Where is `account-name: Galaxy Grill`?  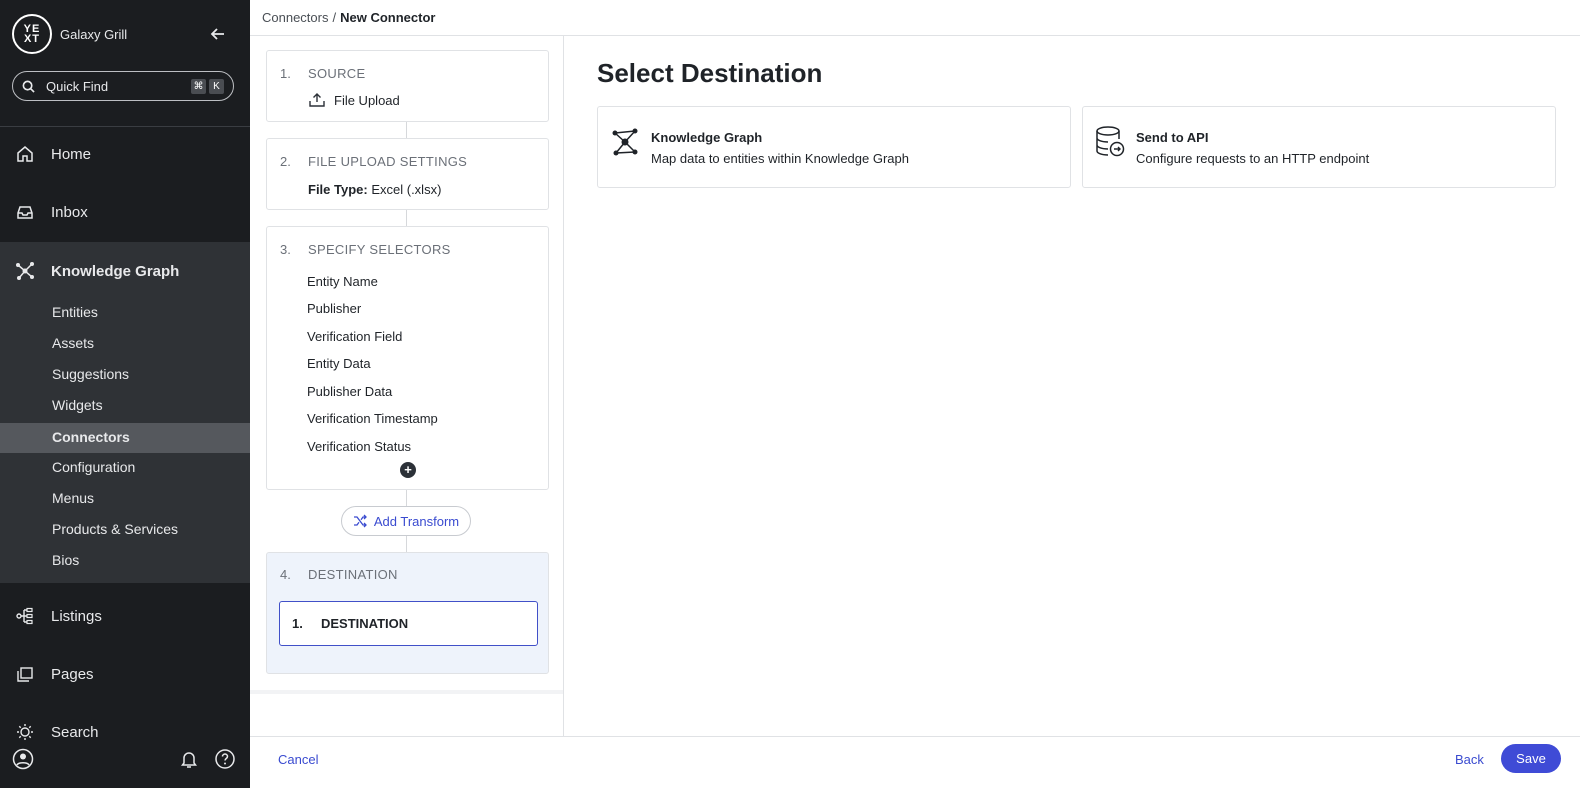
account-name: Galaxy Grill is located at coordinates (94, 34).